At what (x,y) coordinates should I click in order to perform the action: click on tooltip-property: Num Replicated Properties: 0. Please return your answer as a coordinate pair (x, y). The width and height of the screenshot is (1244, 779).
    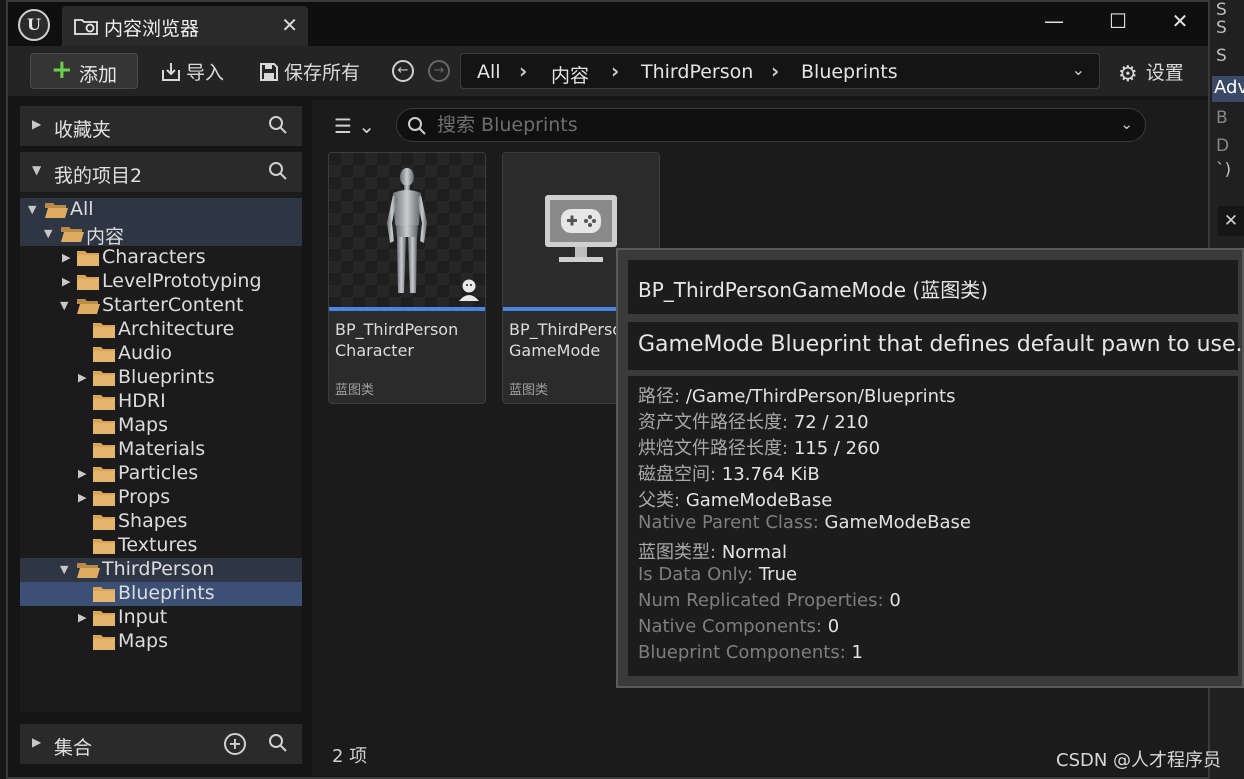
    Looking at the image, I should click on (769, 600).